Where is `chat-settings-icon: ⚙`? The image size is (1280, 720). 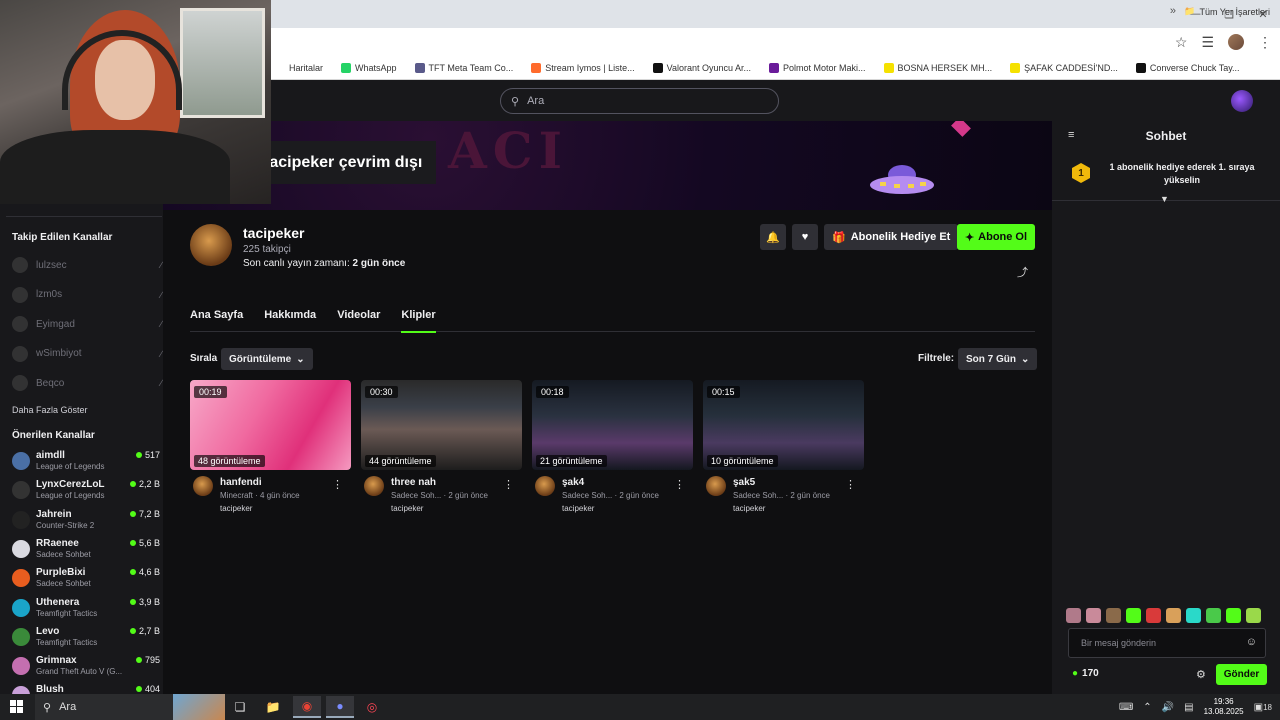
chat-settings-icon: ⚙ is located at coordinates (1201, 674).